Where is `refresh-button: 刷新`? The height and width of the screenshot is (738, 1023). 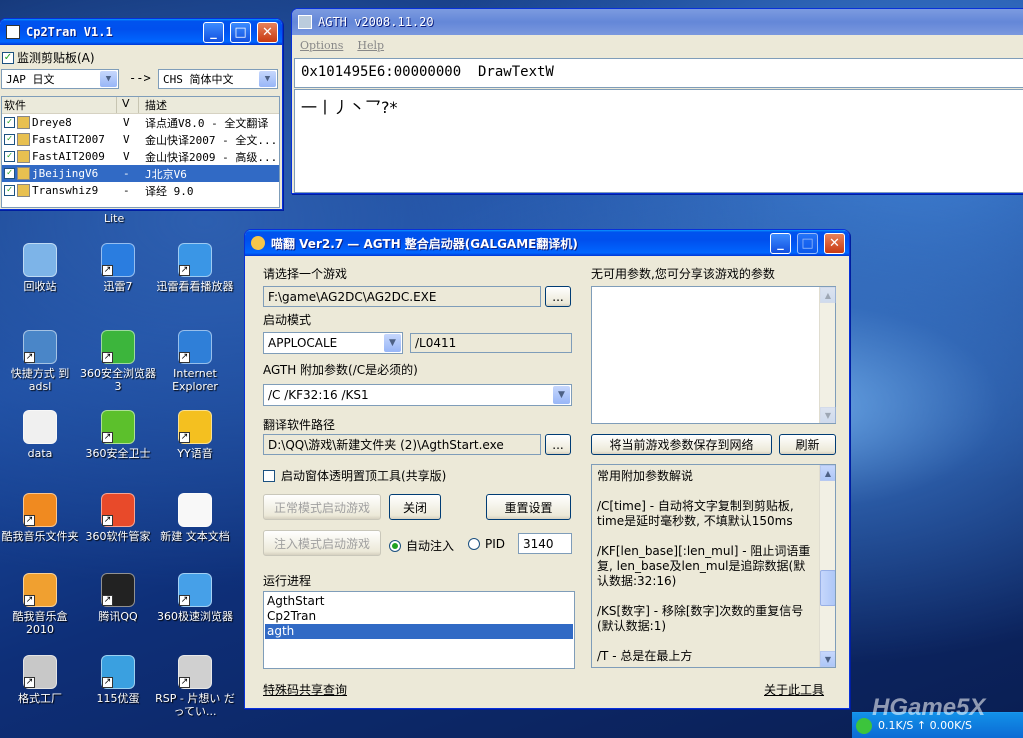 refresh-button: 刷新 is located at coordinates (807, 444).